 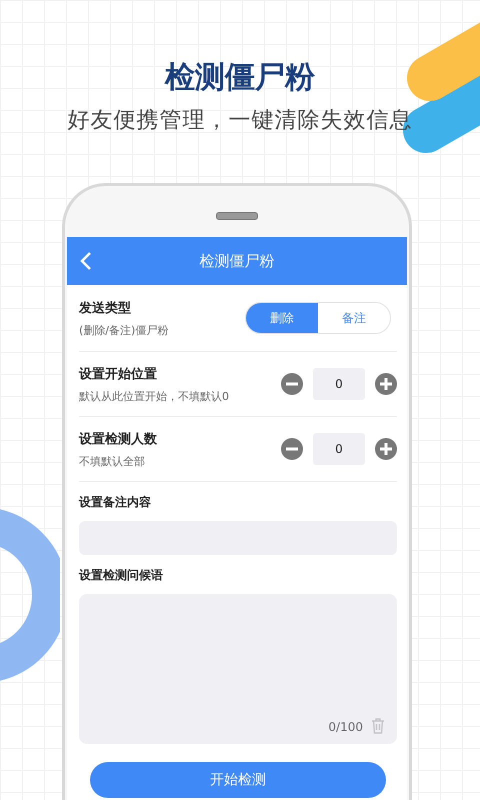 I want to click on screen-title: 检测僵尸粉, so click(x=237, y=261).